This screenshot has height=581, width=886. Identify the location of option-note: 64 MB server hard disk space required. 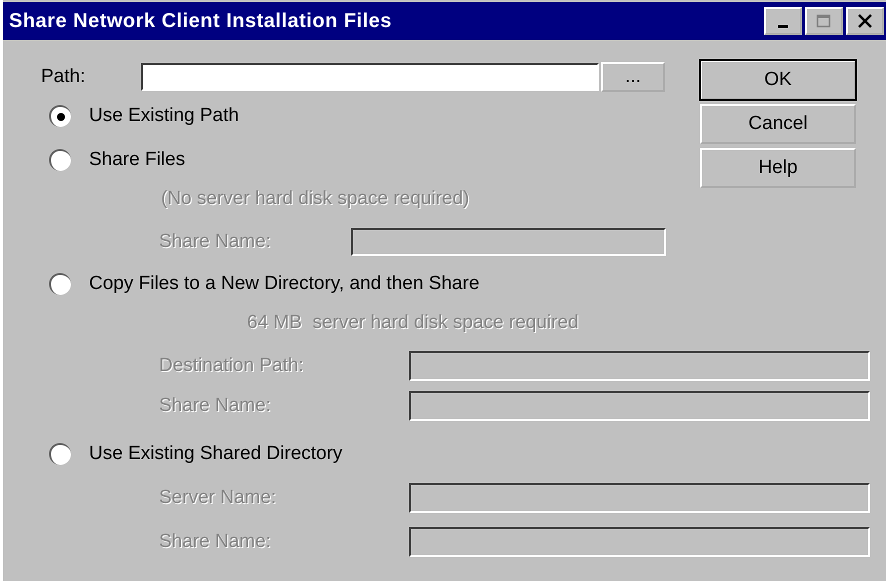
(413, 323).